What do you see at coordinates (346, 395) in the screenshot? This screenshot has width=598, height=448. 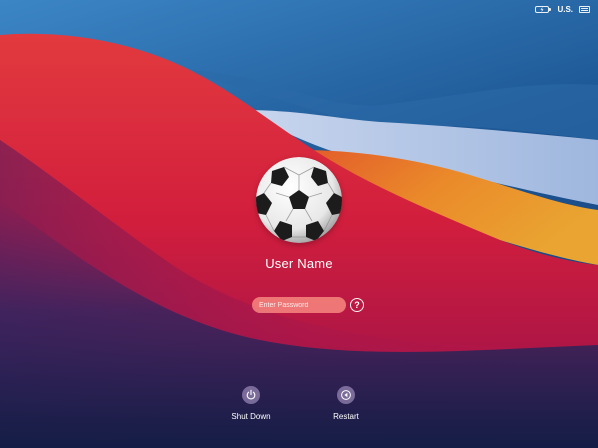 I see `restart-icon` at bounding box center [346, 395].